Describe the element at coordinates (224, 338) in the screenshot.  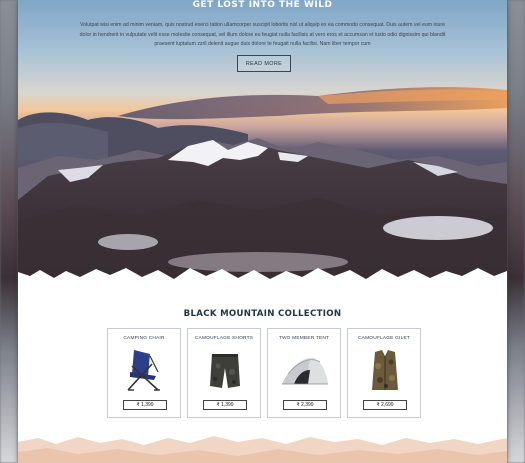
I see `product-name: CAMOUFLAGE SHORTS` at that location.